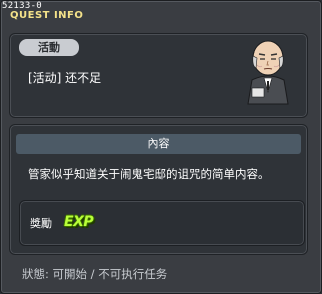 Image resolution: width=322 pixels, height=294 pixels. Describe the element at coordinates (65, 78) in the screenshot. I see `quest-name: [活动] 还不足` at that location.